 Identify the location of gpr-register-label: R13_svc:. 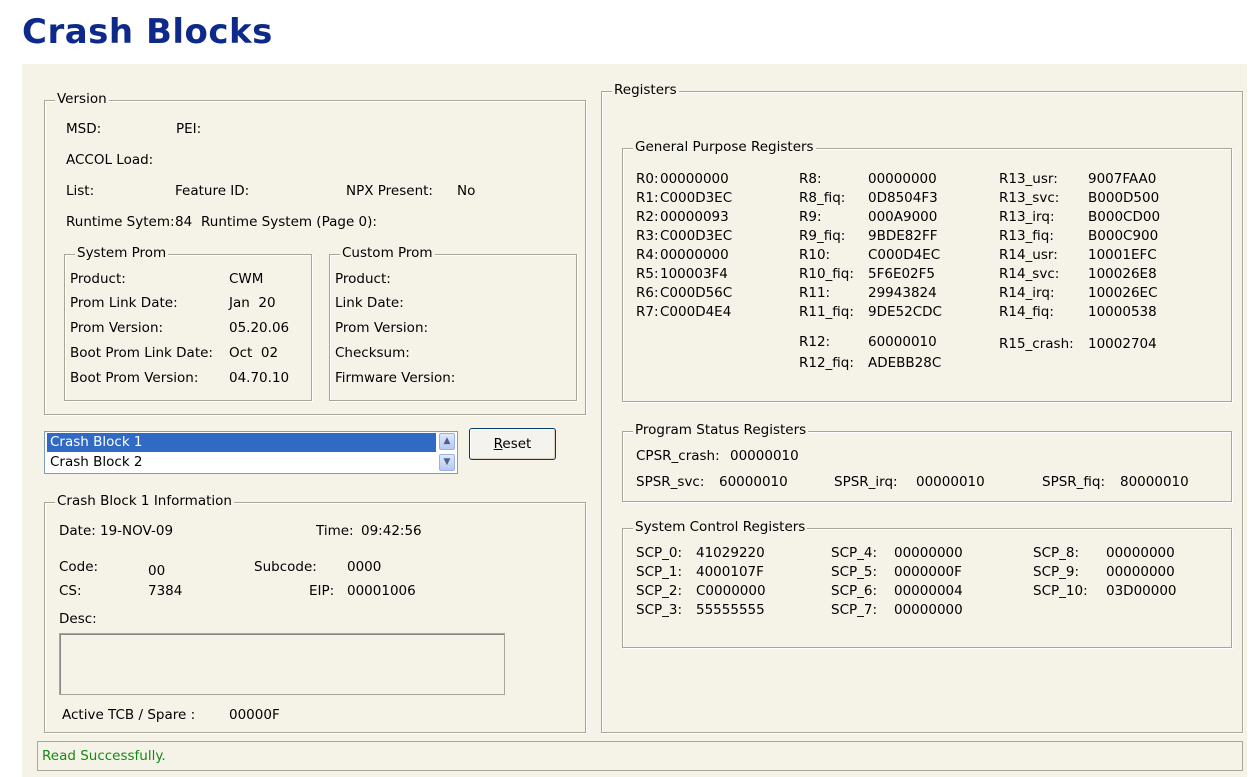
(1029, 198).